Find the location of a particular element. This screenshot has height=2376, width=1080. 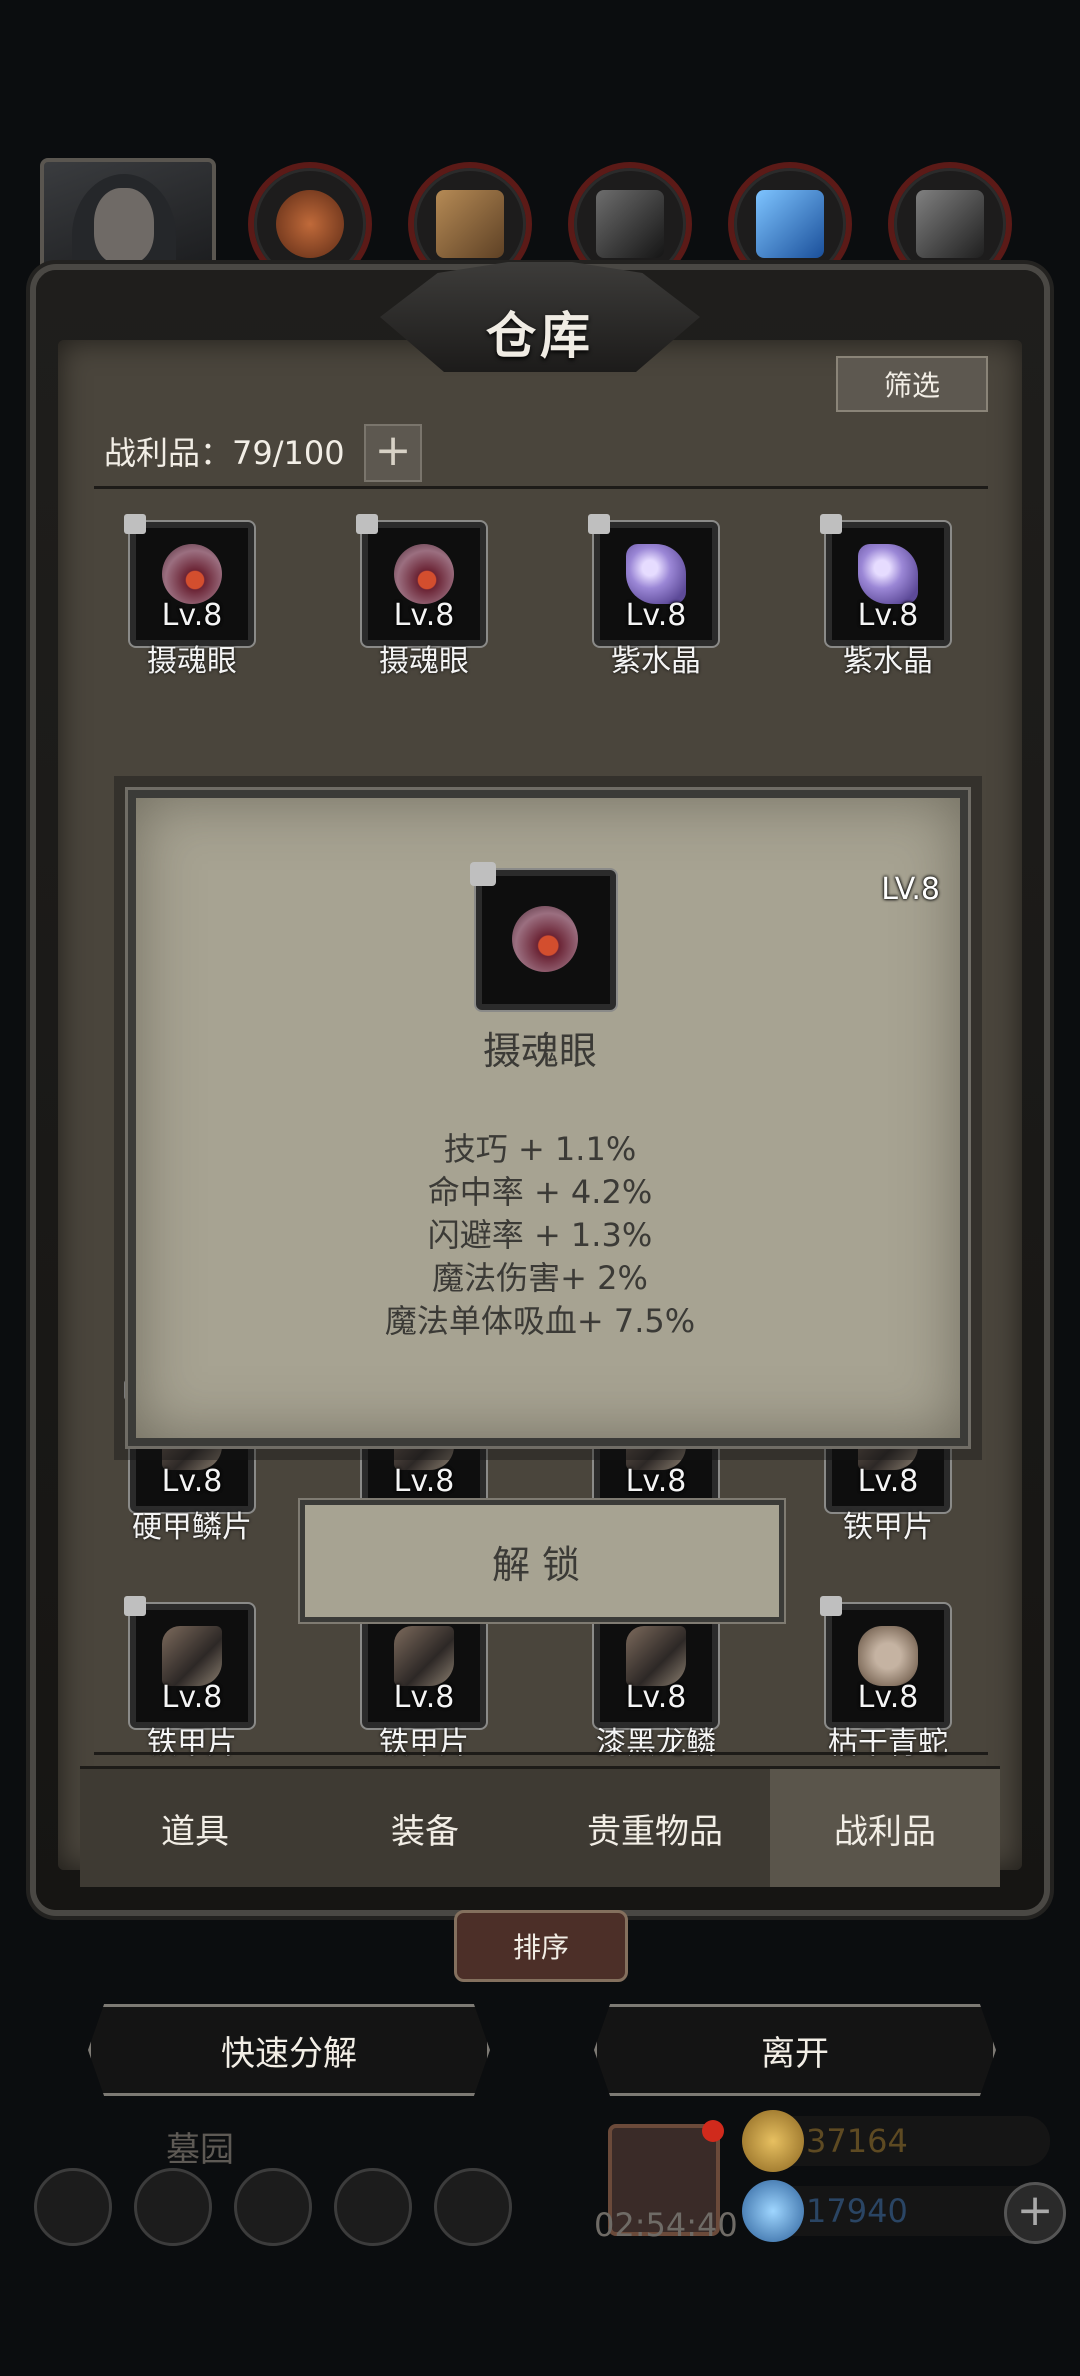

stat-line: 技巧 + 1.1% is located at coordinates (540, 1149).